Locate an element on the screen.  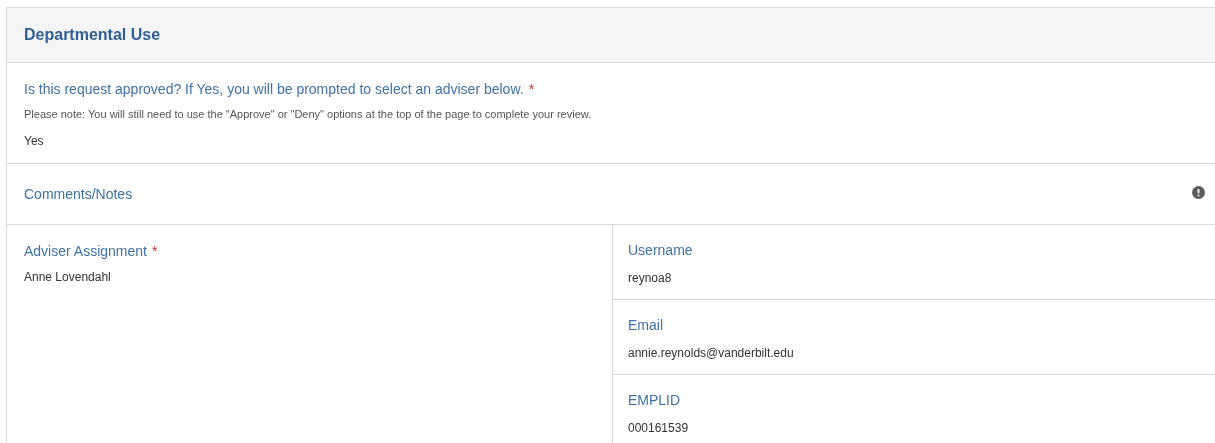
field-value: Yes is located at coordinates (34, 141).